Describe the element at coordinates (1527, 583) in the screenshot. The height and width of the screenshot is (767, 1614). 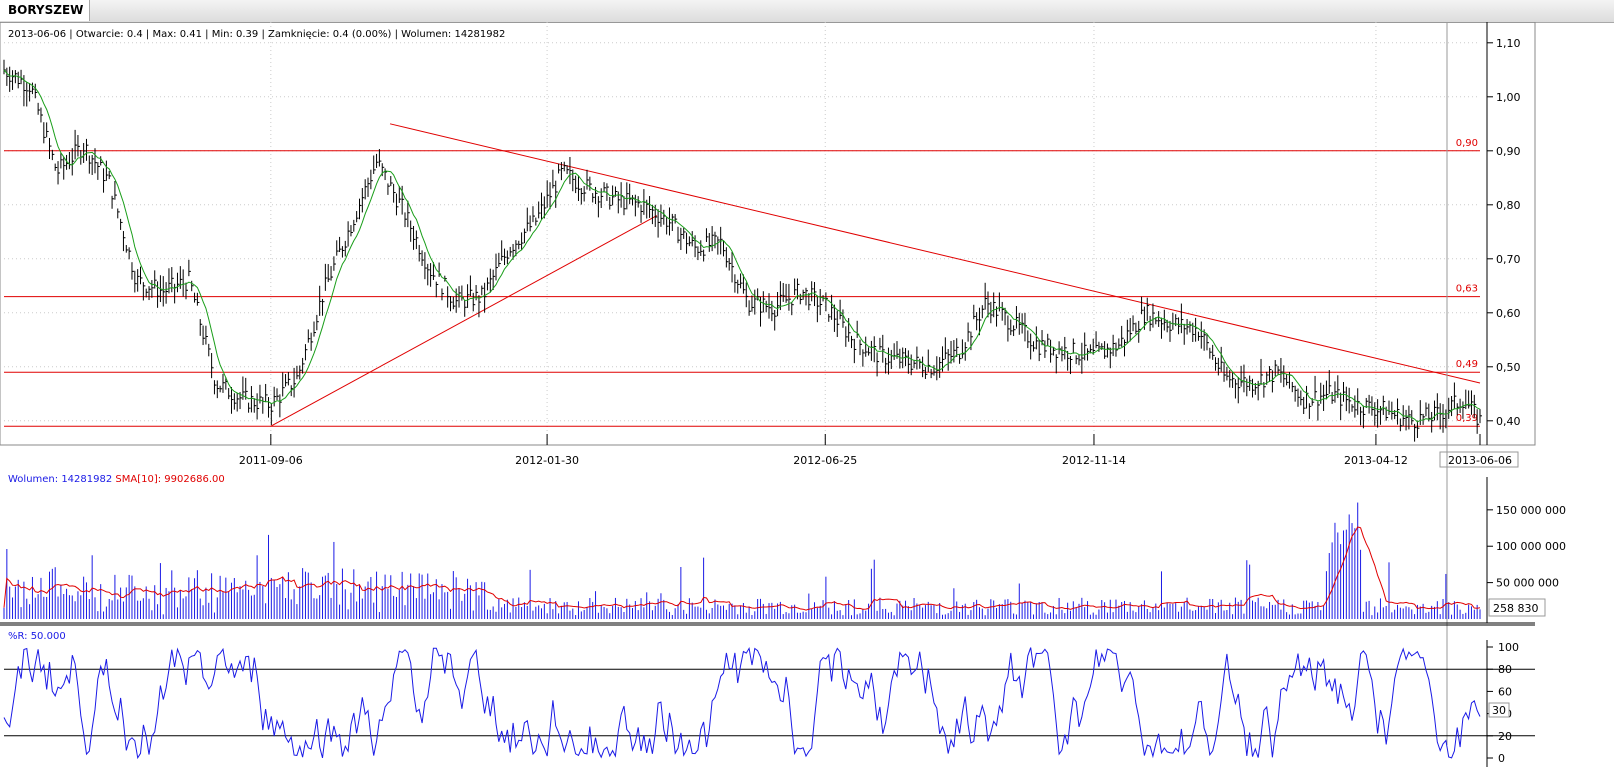
I see `volume-tick-label: 50 000 000` at that location.